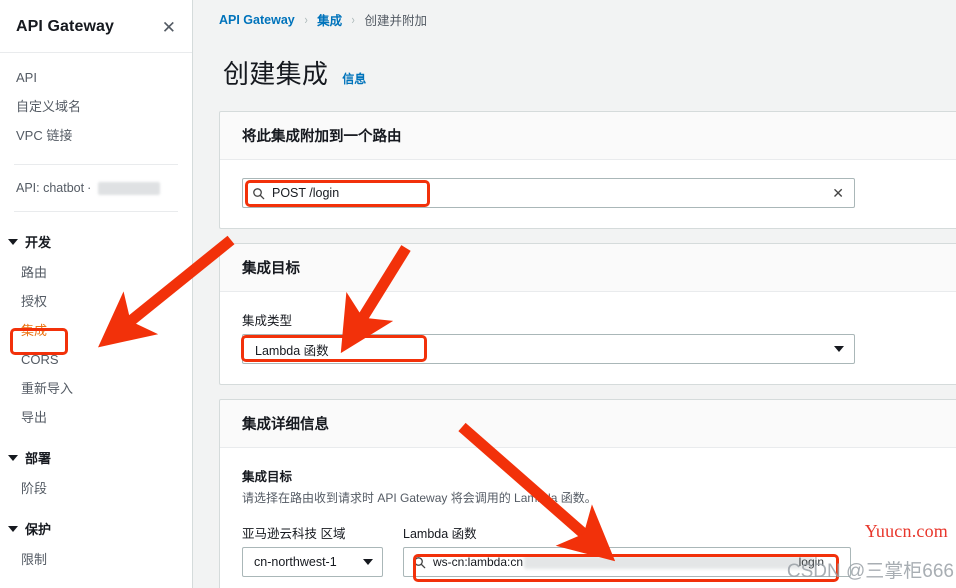 Image resolution: width=956 pixels, height=588 pixels. What do you see at coordinates (285, 425) in the screenshot?
I see `card-title: 集成详细信息` at bounding box center [285, 425].